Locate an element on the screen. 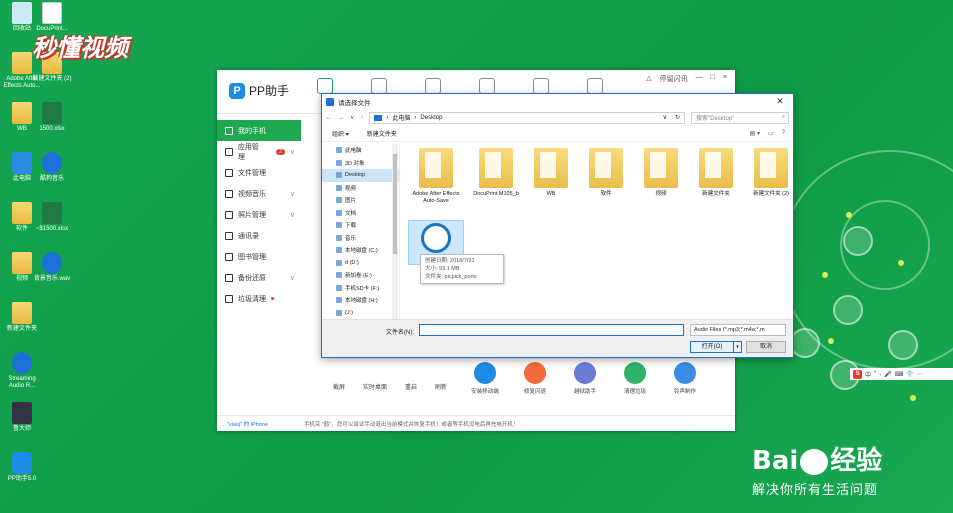  sidebar-item: 图书管理 is located at coordinates (259, 256).